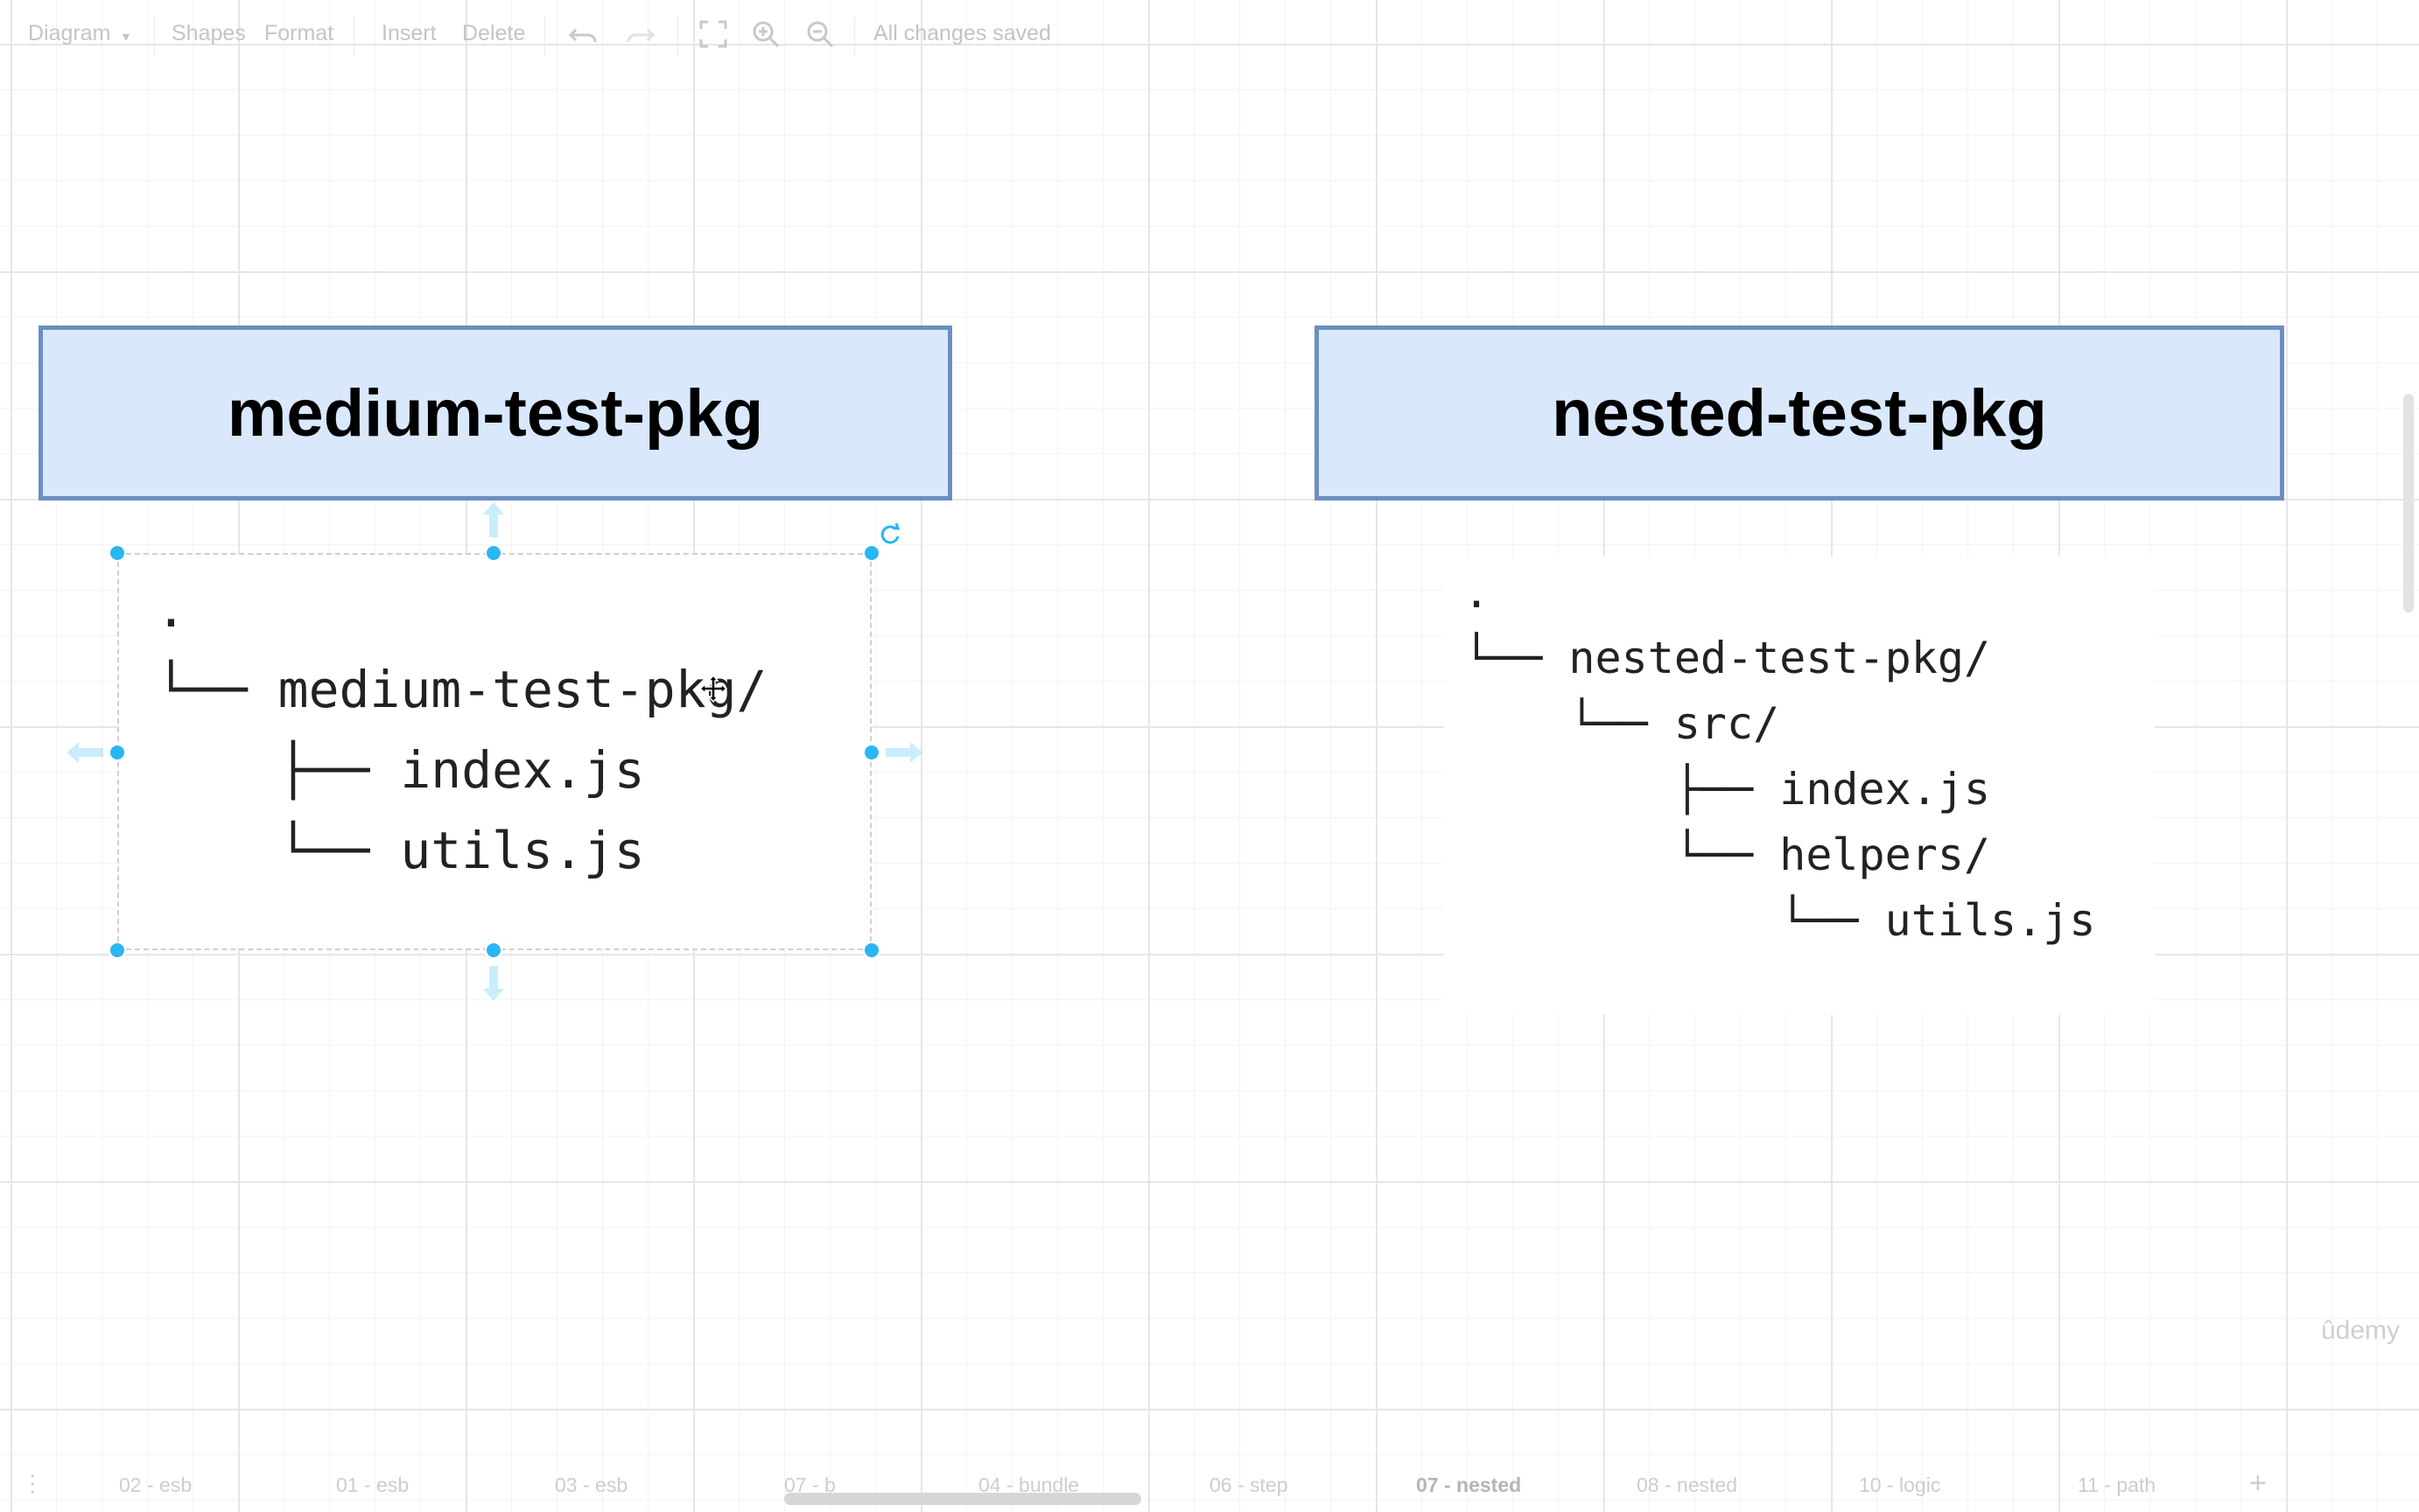 This screenshot has width=2419, height=1512. What do you see at coordinates (1476, 592) in the screenshot?
I see `tree-line: .` at bounding box center [1476, 592].